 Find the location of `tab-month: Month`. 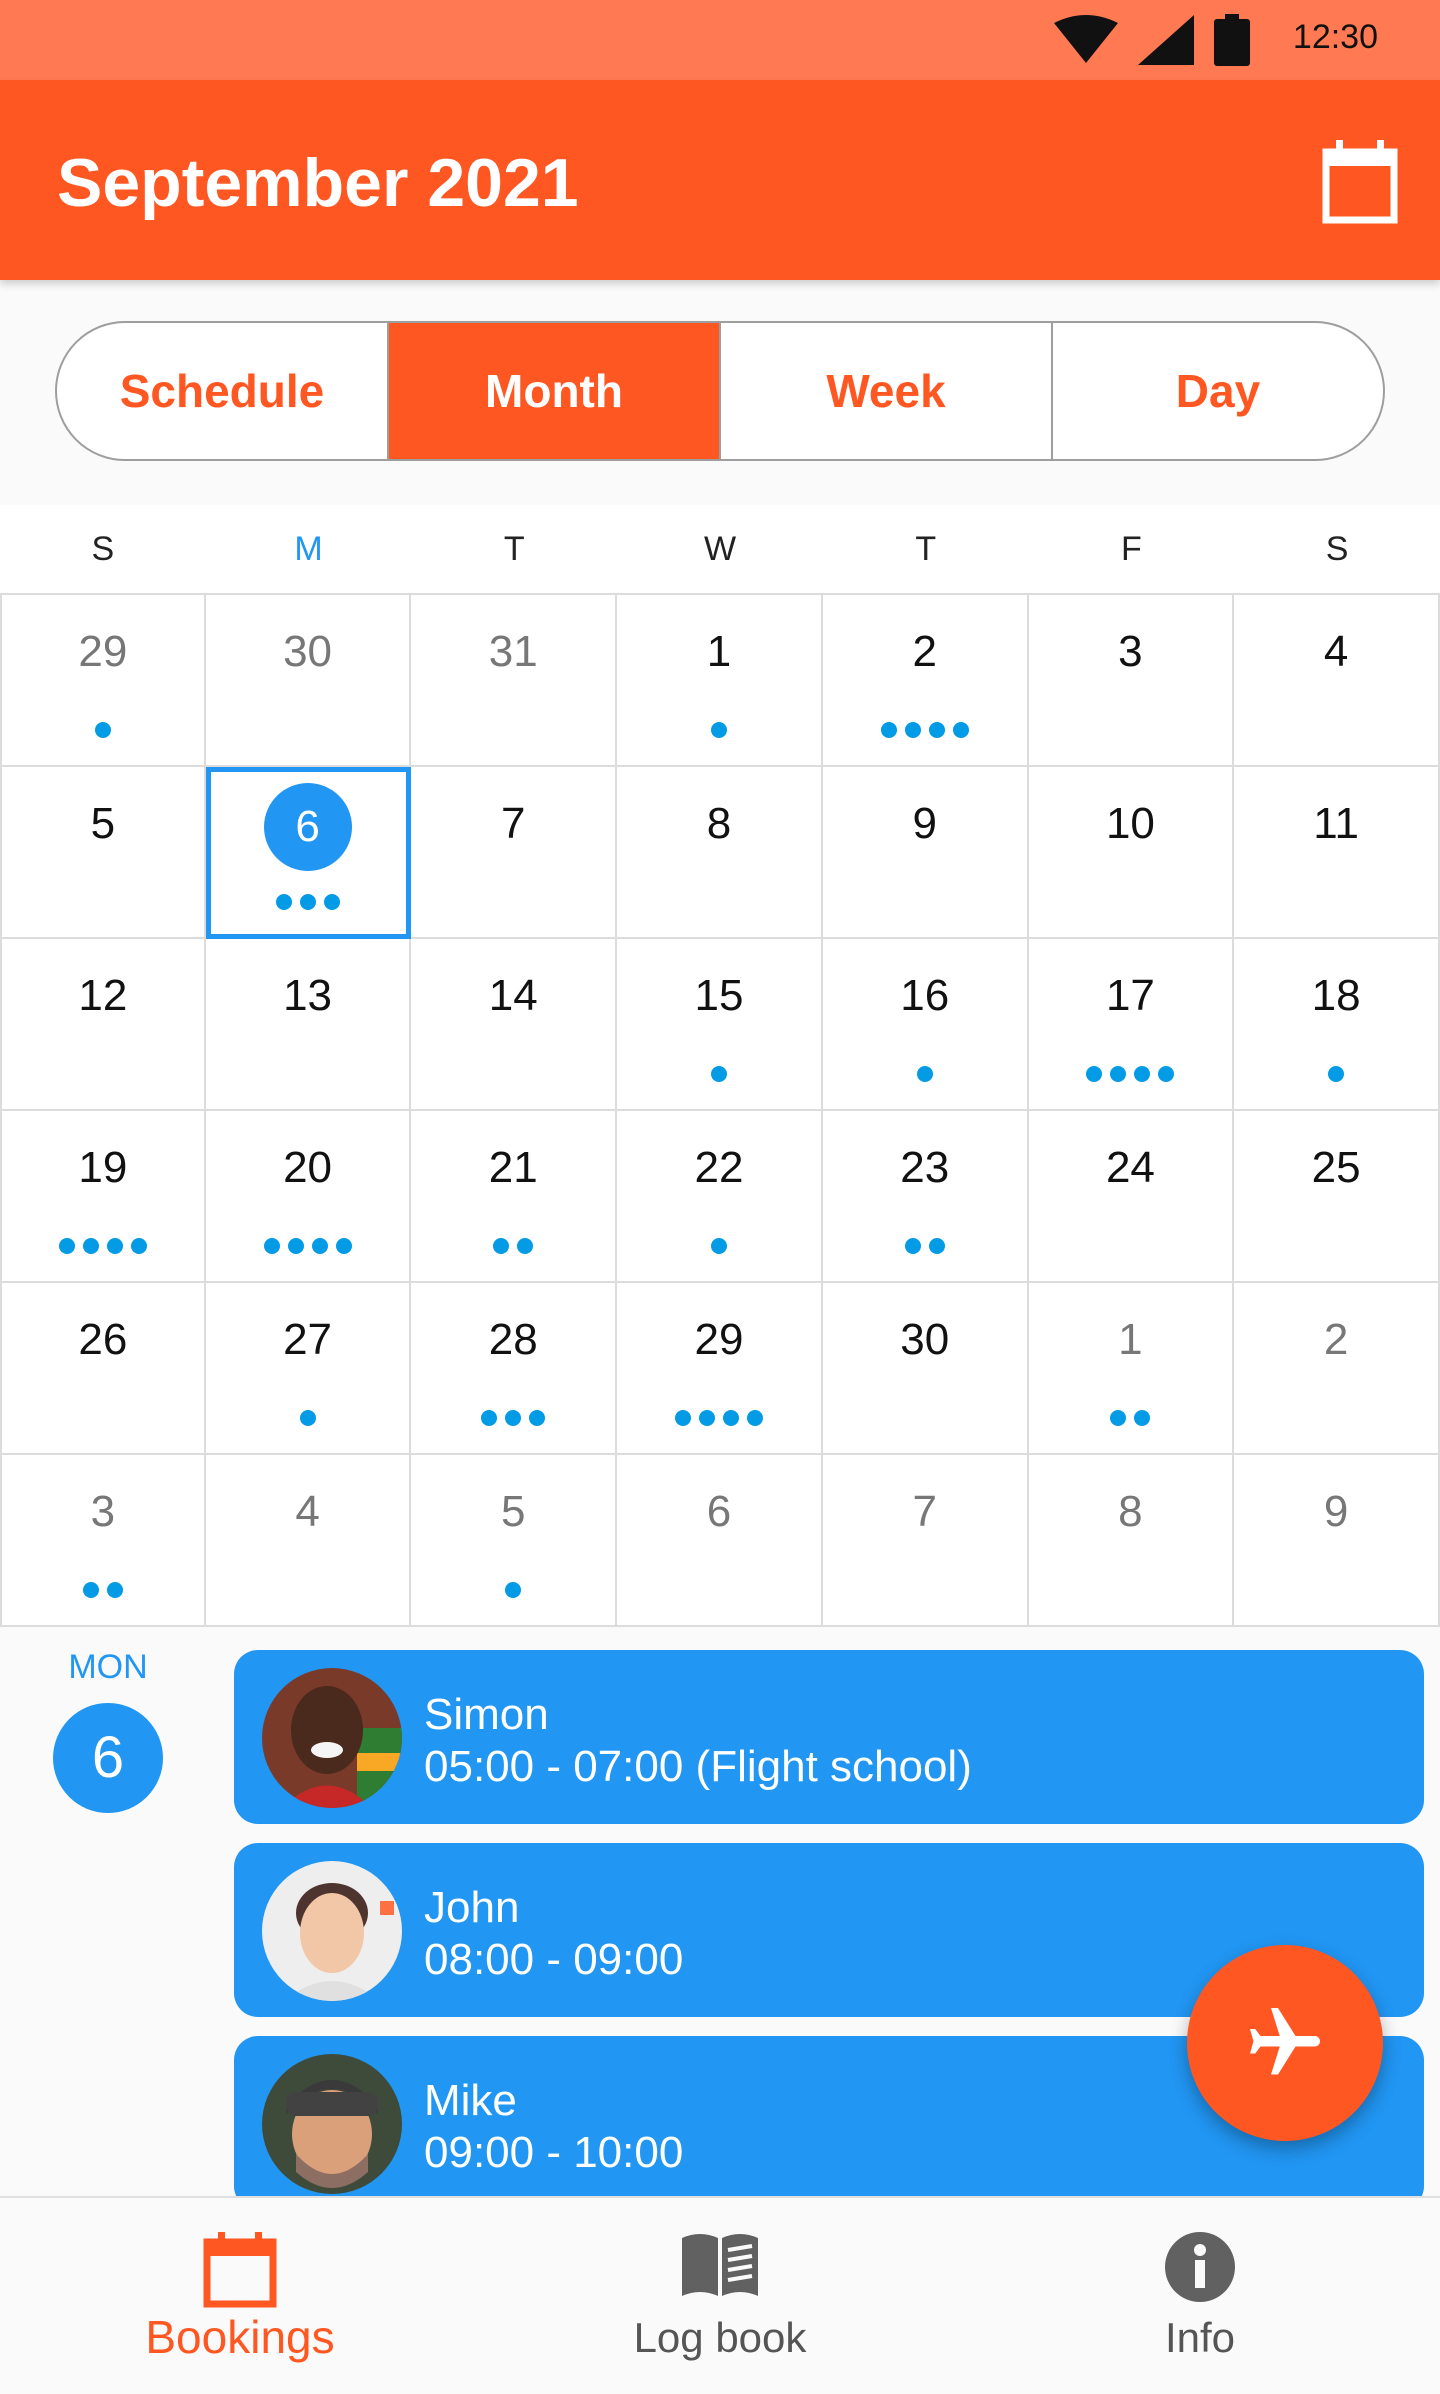

tab-month: Month is located at coordinates (555, 391).